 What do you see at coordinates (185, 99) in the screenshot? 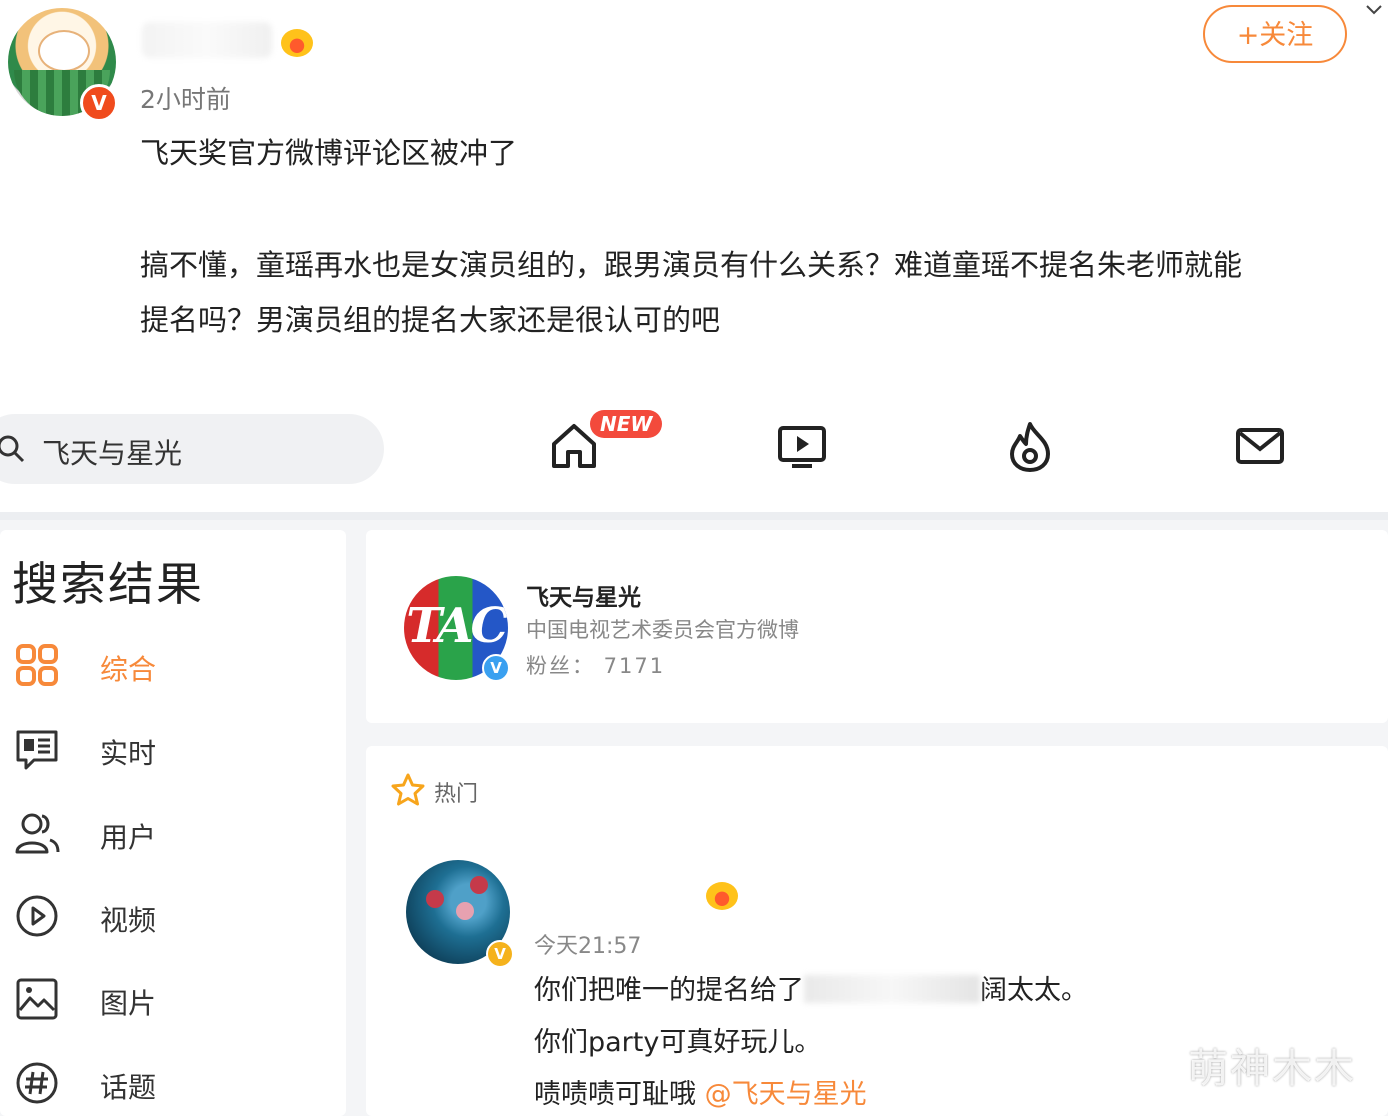
I see `post-time: 2小时前` at bounding box center [185, 99].